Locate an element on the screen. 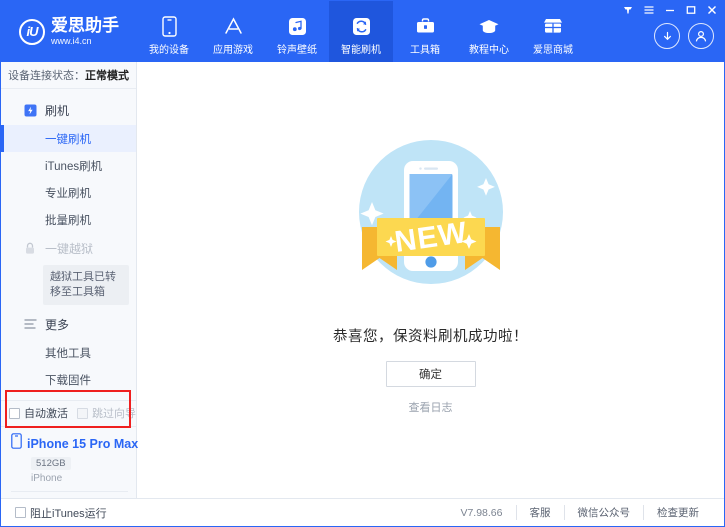 The width and height of the screenshot is (725, 527). refresh-icon is located at coordinates (361, 26).